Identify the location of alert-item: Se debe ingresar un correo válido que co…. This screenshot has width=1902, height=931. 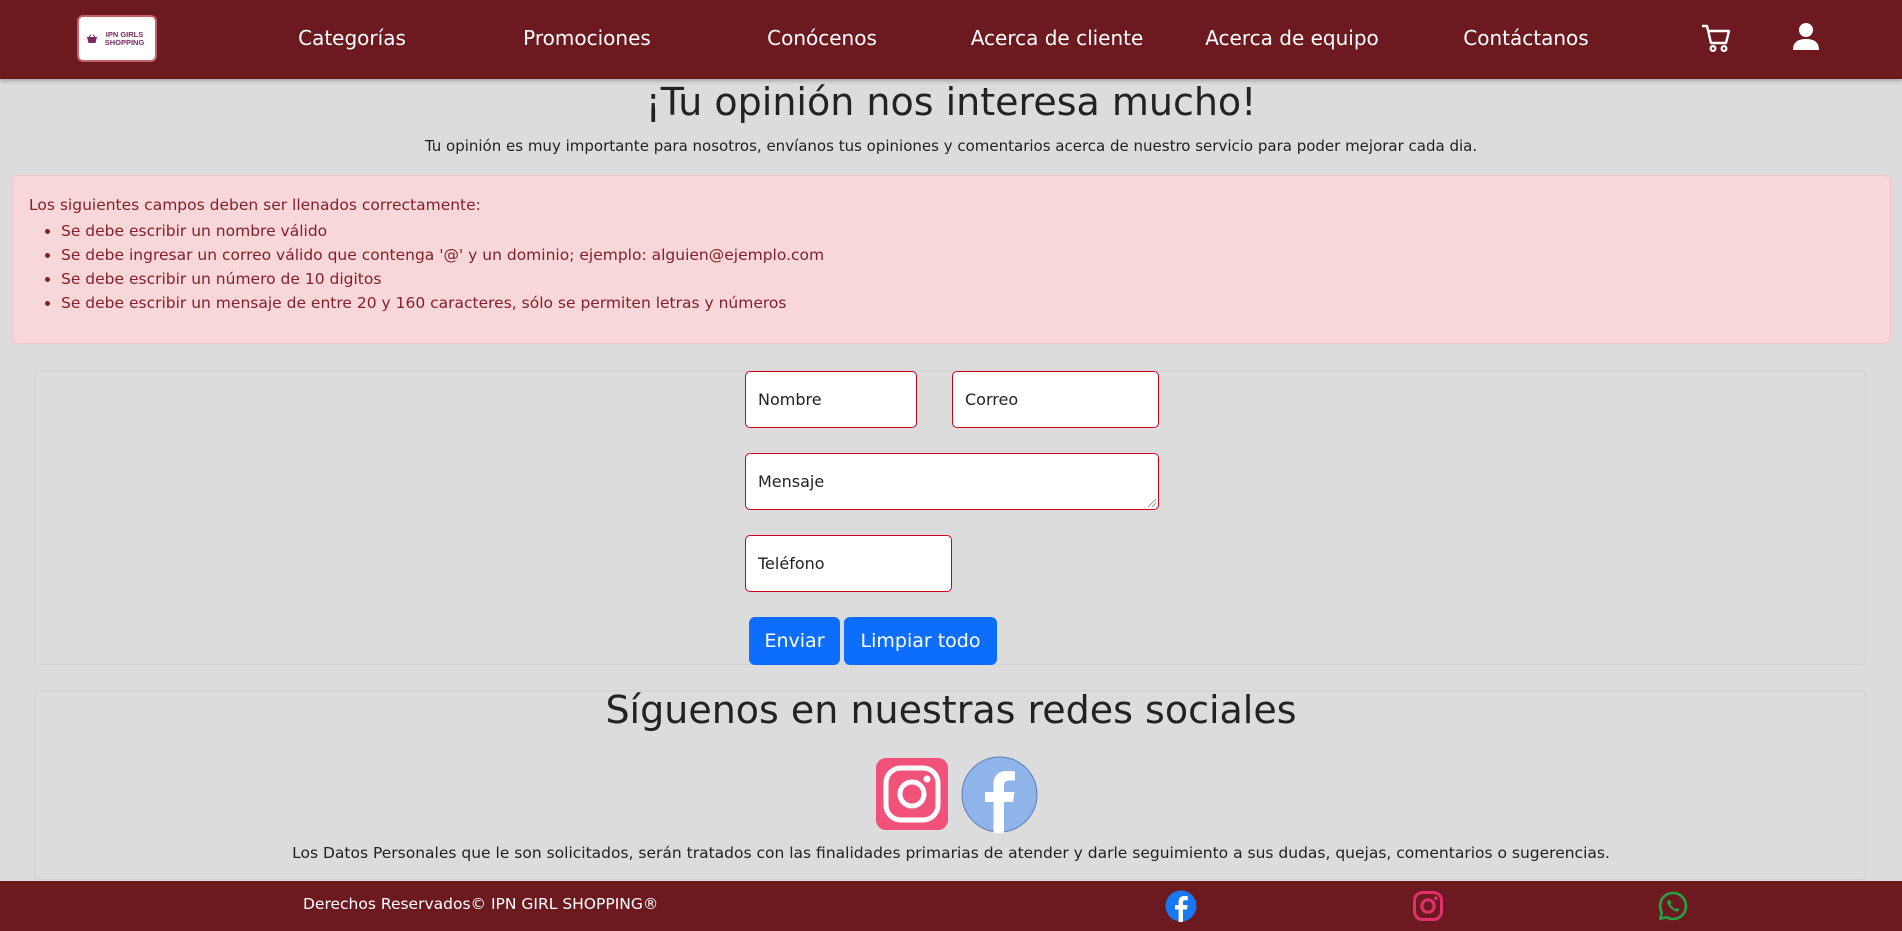
(967, 255).